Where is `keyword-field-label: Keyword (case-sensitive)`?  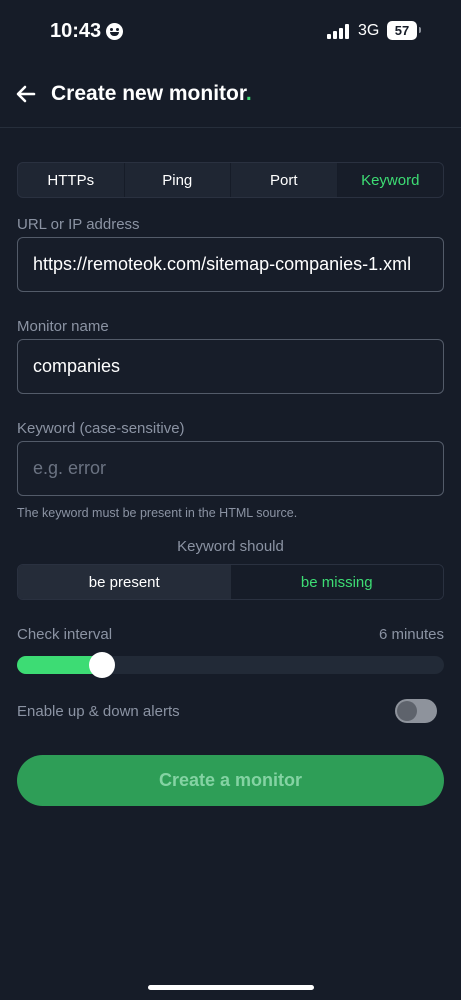 keyword-field-label: Keyword (case-sensitive) is located at coordinates (101, 428).